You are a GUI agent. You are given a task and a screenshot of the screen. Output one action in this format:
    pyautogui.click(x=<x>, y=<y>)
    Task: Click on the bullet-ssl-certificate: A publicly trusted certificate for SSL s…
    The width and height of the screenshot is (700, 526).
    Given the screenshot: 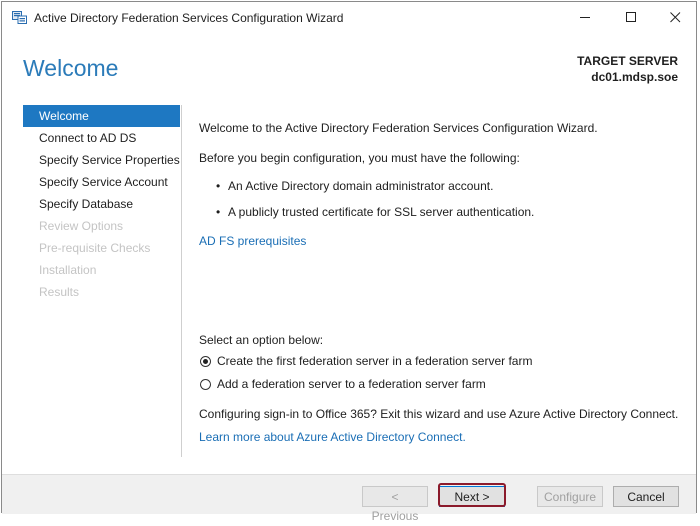 What is the action you would take?
    pyautogui.click(x=381, y=212)
    